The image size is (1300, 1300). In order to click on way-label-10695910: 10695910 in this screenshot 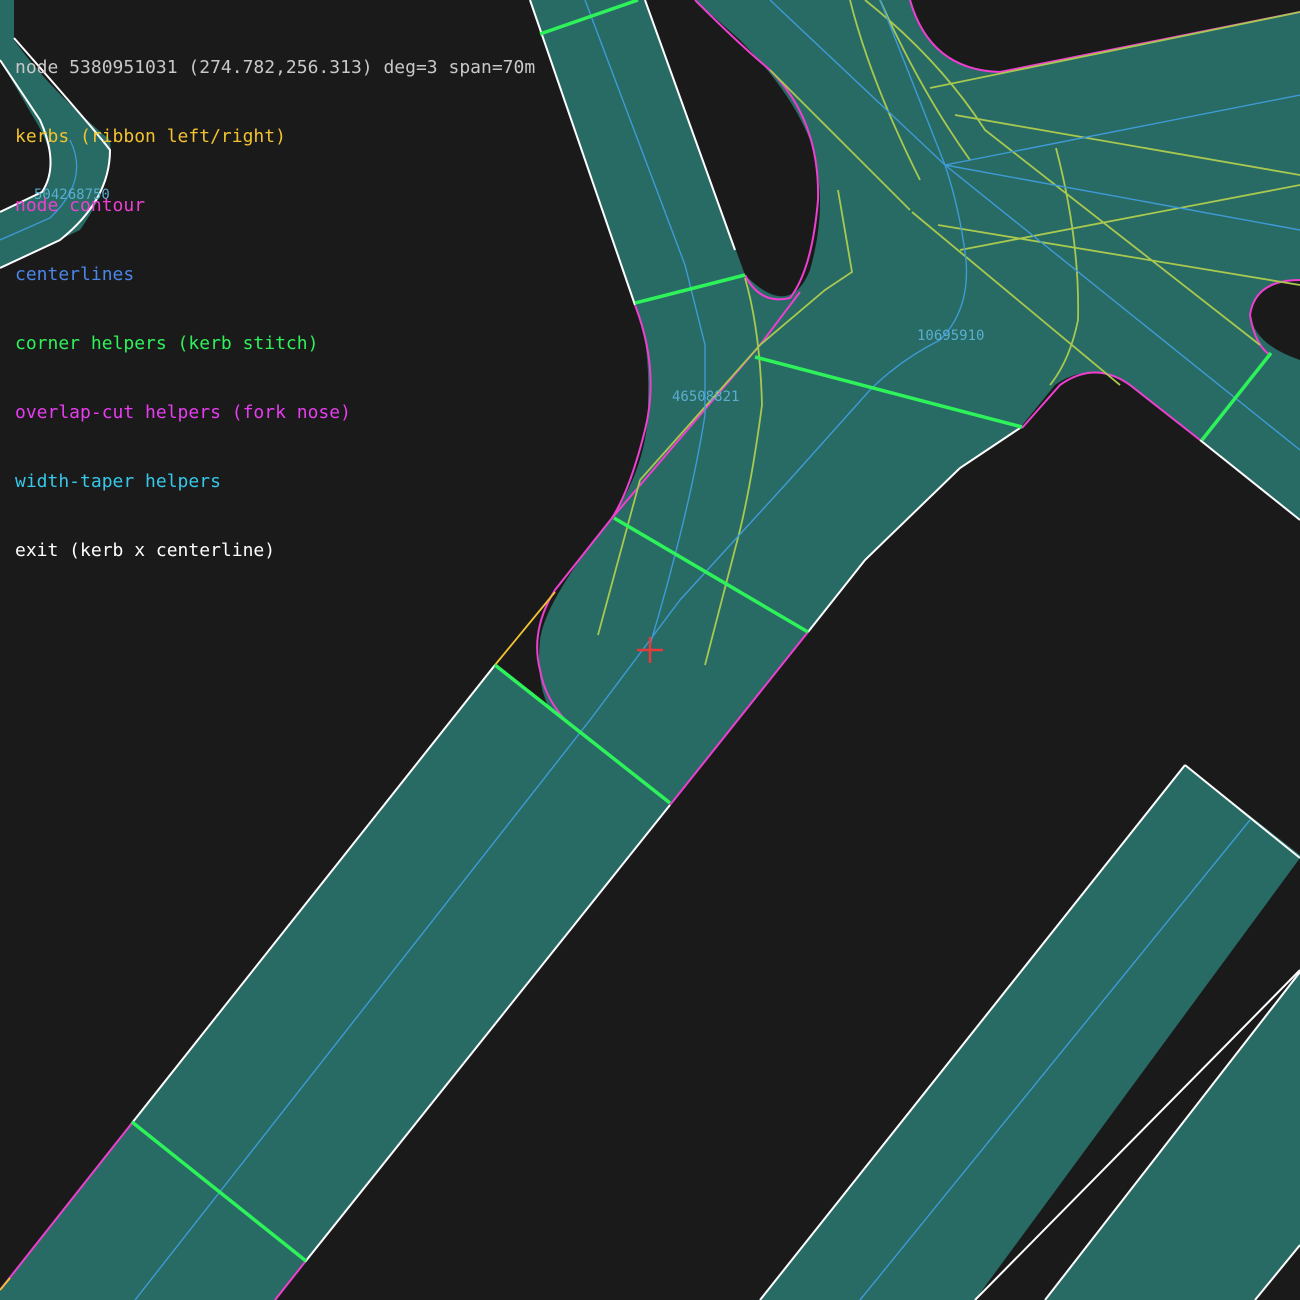, I will do `click(950, 336)`.